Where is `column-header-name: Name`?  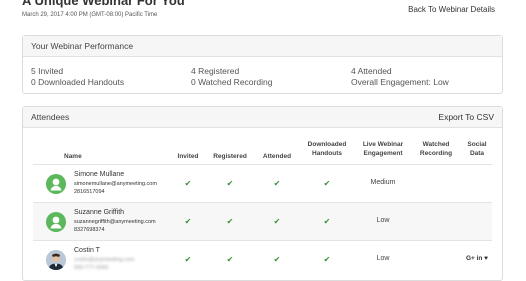
column-header-name: Name is located at coordinates (73, 156).